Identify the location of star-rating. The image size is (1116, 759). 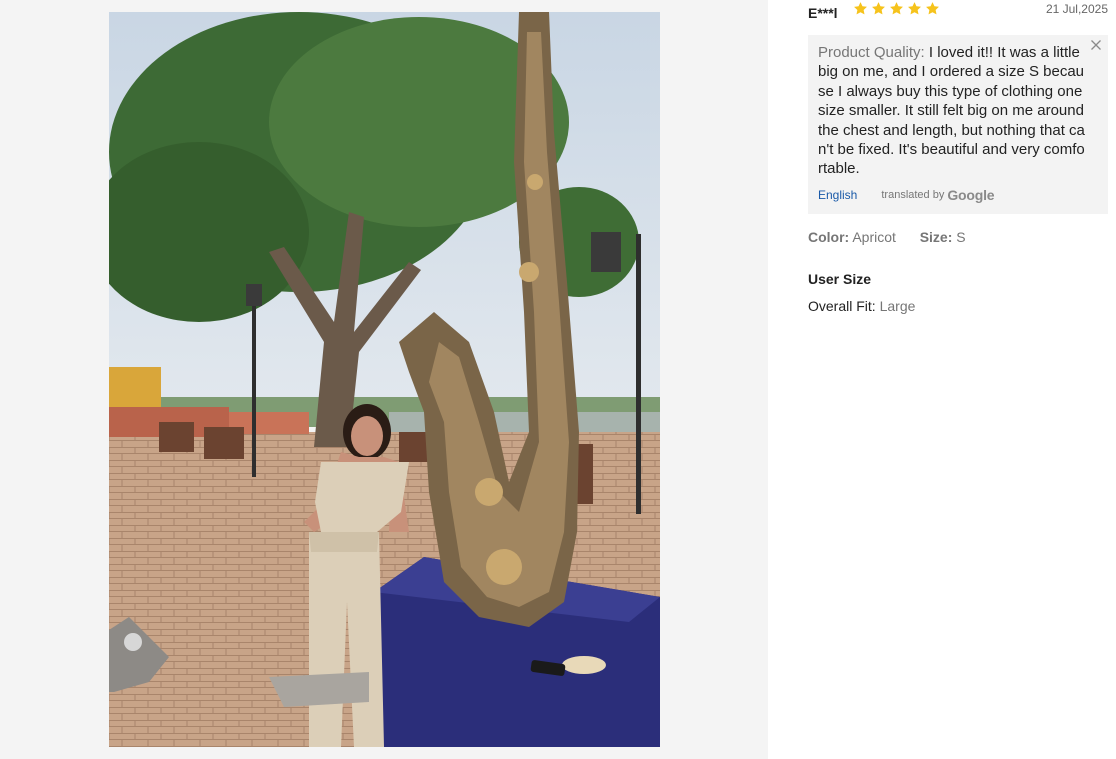
(896, 8).